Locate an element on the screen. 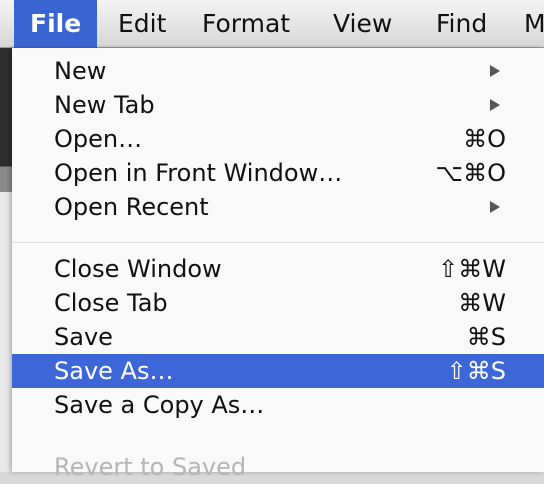 This screenshot has width=544, height=484. menu-item-label: New Tab is located at coordinates (104, 105).